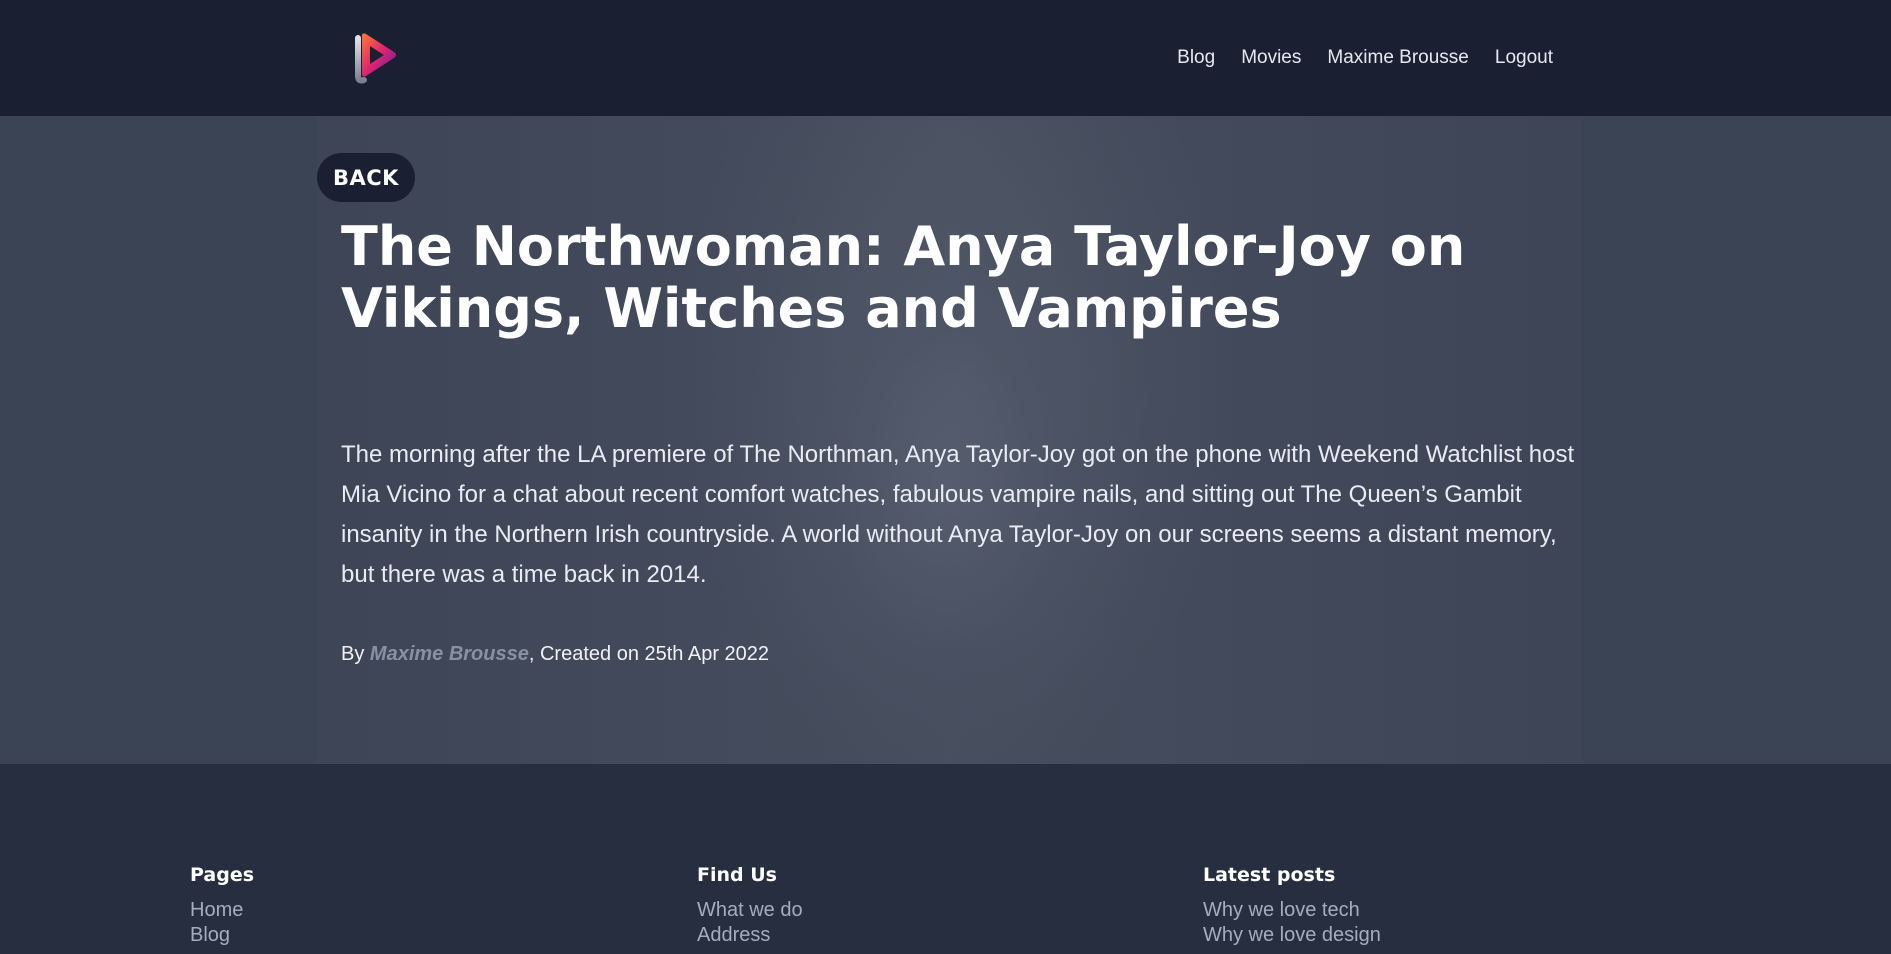  Describe the element at coordinates (1292, 935) in the screenshot. I see `footer-link-why-design: Why we love design` at that location.